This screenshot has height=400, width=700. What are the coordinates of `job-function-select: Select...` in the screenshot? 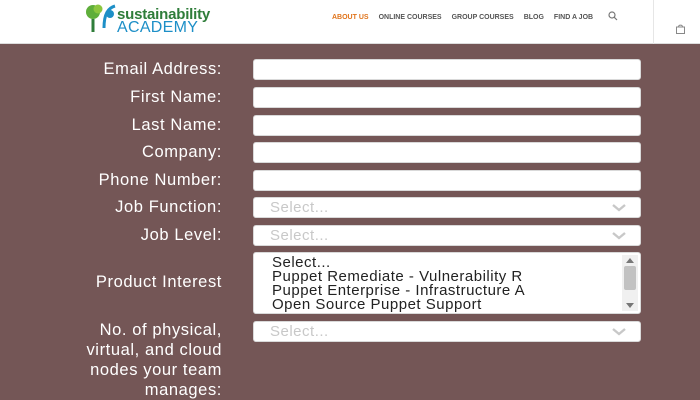 It's located at (447, 207).